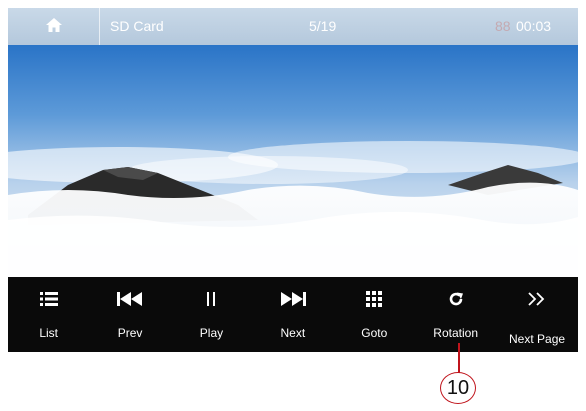 Image resolution: width=586 pixels, height=411 pixels. Describe the element at coordinates (292, 299) in the screenshot. I see `next-icon` at that location.